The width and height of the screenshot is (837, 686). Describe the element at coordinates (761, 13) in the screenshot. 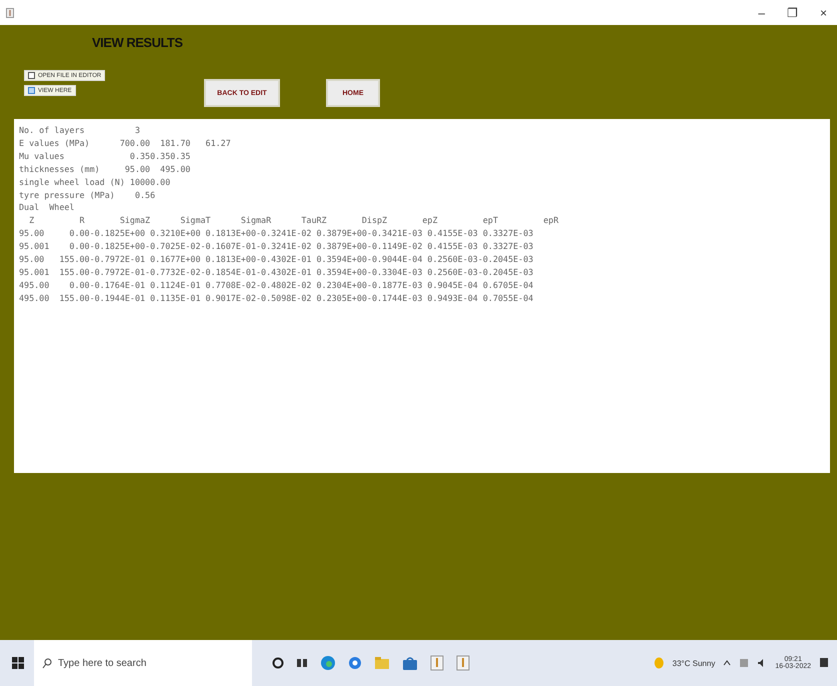

I see `minimize-button: –` at that location.